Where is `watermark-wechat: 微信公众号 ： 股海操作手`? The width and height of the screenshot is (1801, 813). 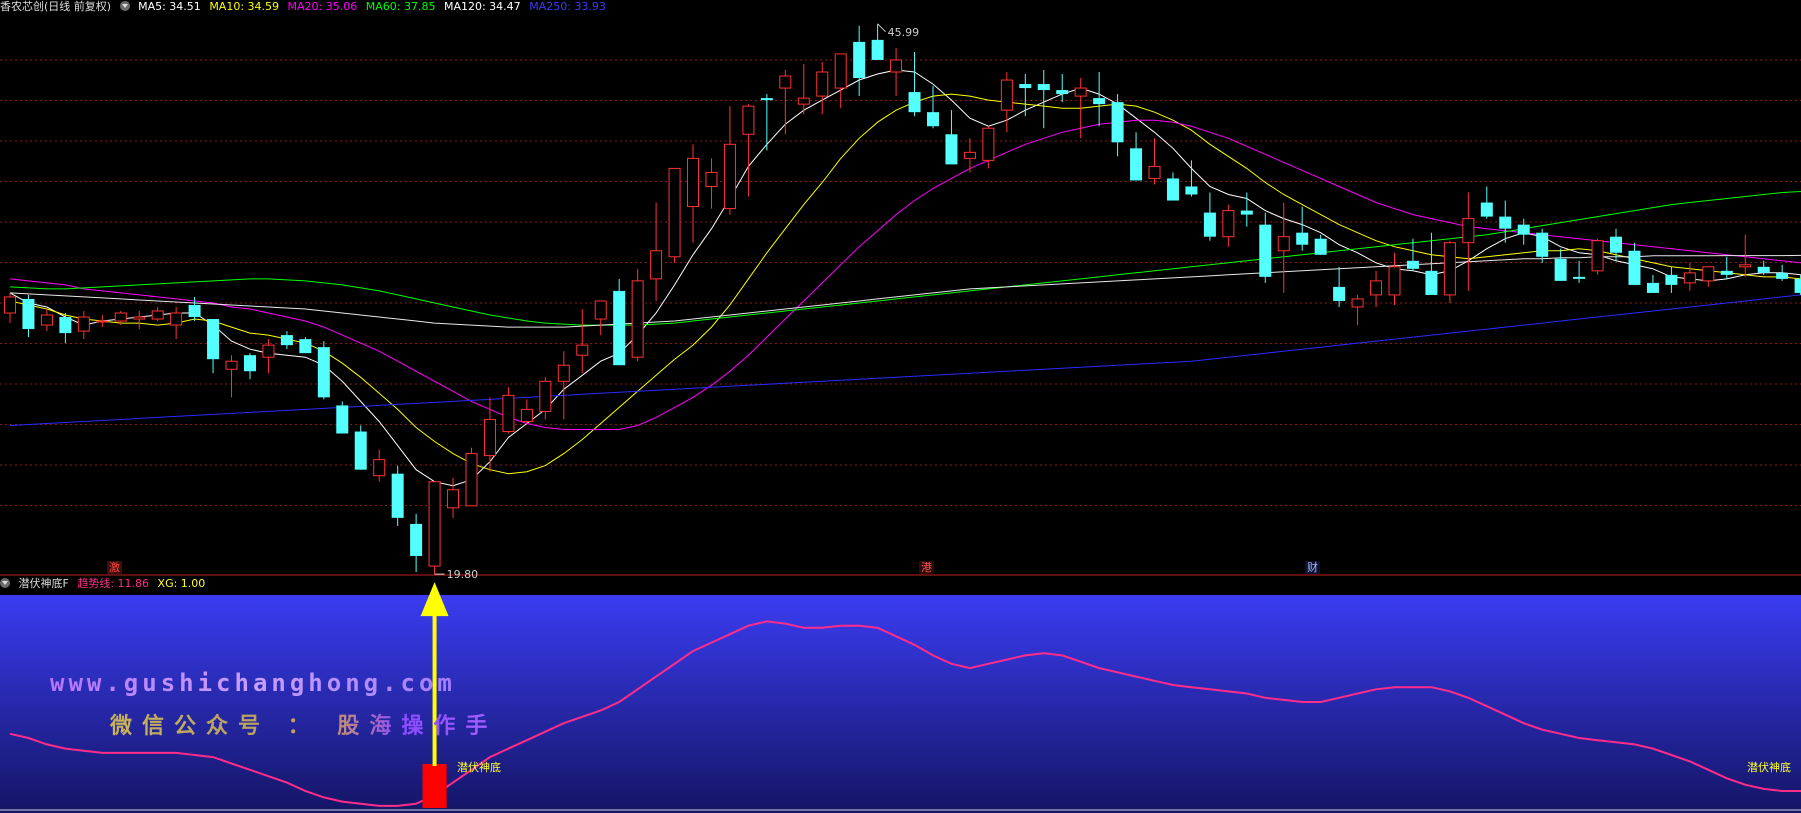 watermark-wechat: 微信公众号 ： 股海操作手 is located at coordinates (303, 724).